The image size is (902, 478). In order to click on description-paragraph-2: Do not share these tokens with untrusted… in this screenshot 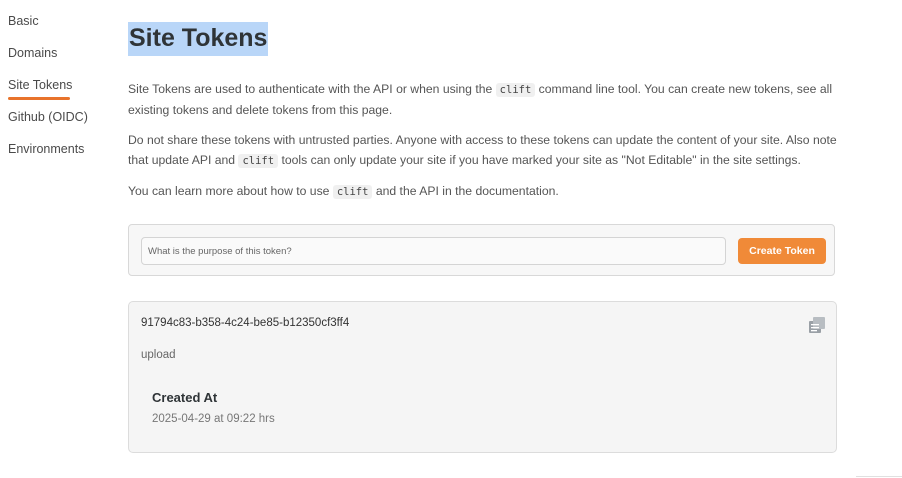, I will do `click(484, 150)`.